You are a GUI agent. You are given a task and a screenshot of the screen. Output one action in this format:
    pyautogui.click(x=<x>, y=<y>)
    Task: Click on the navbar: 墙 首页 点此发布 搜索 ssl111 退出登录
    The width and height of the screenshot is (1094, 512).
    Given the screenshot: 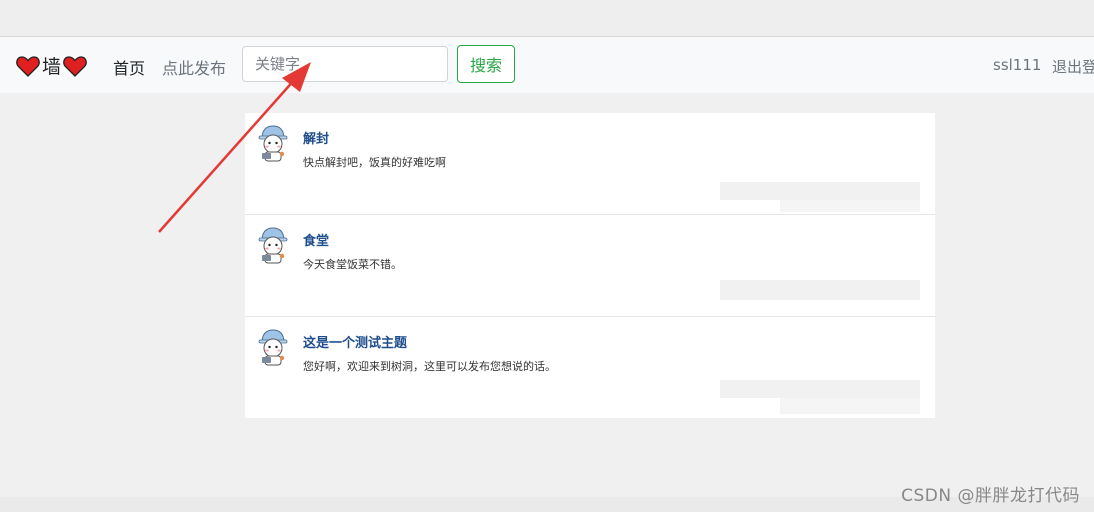 What is the action you would take?
    pyautogui.click(x=547, y=65)
    